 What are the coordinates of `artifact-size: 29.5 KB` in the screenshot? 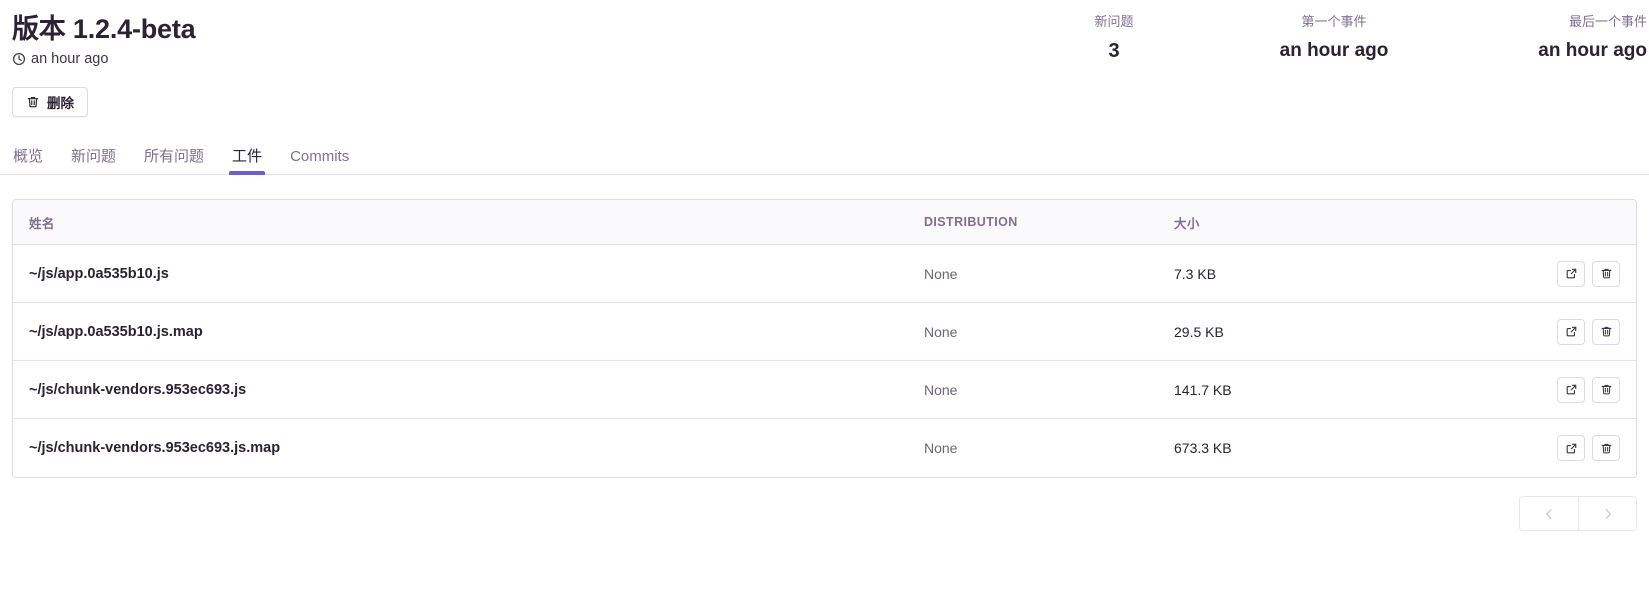 It's located at (1199, 331).